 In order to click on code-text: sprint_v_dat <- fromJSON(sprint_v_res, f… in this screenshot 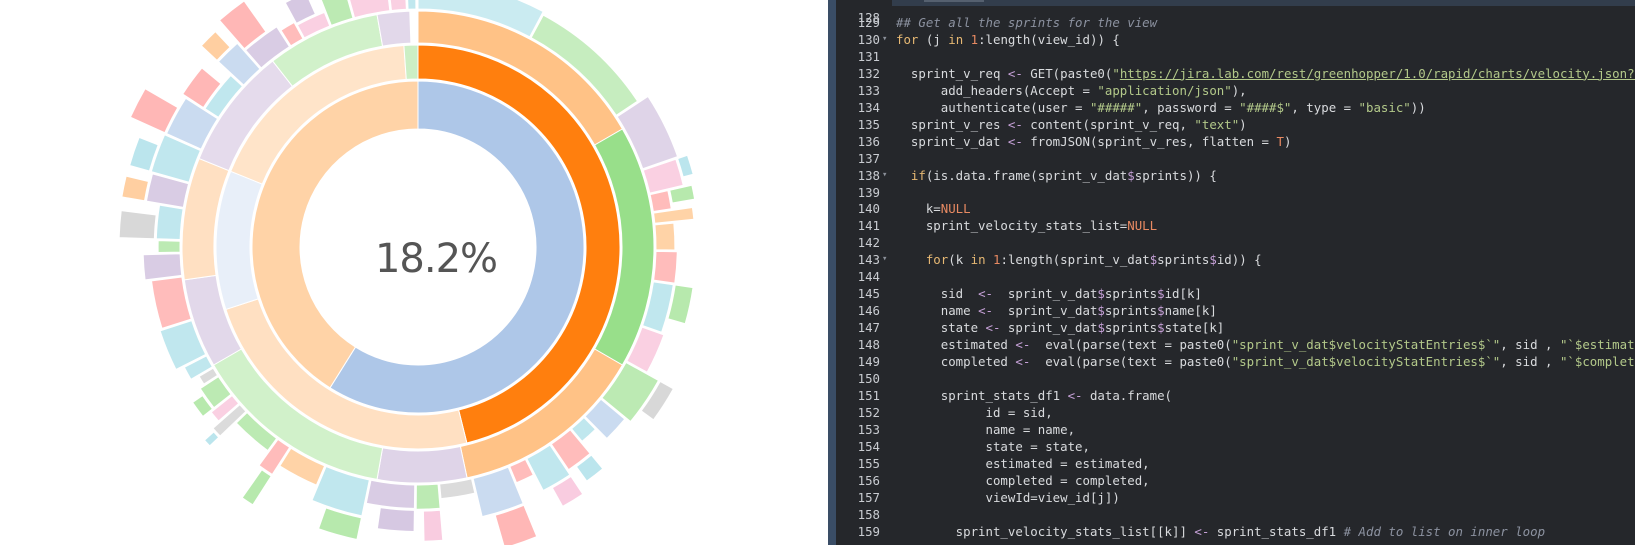, I will do `click(1094, 141)`.